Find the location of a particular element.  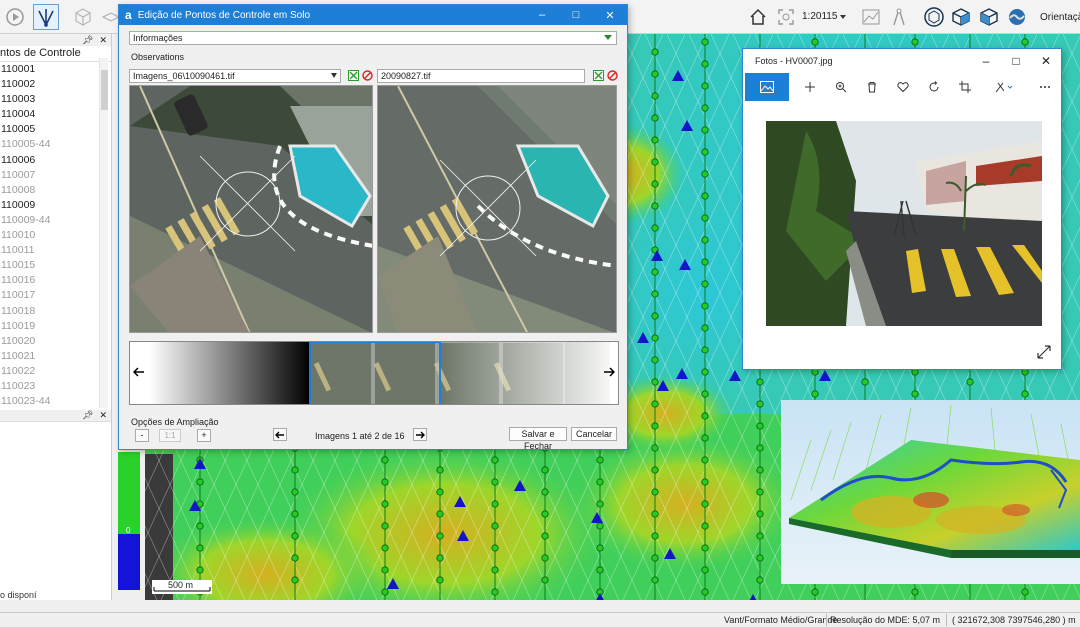

control-point-item: 110005-44 is located at coordinates (55, 144).